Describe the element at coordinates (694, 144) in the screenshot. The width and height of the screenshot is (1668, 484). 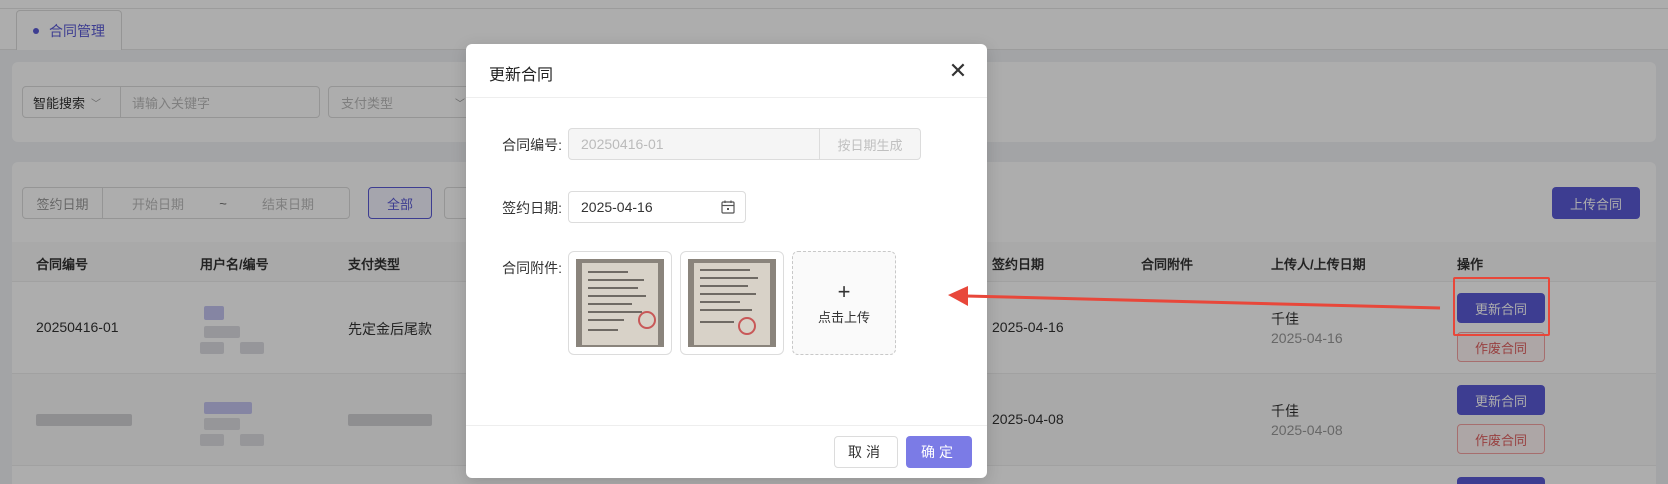
I see `contract-no-input: 20250416-01` at that location.